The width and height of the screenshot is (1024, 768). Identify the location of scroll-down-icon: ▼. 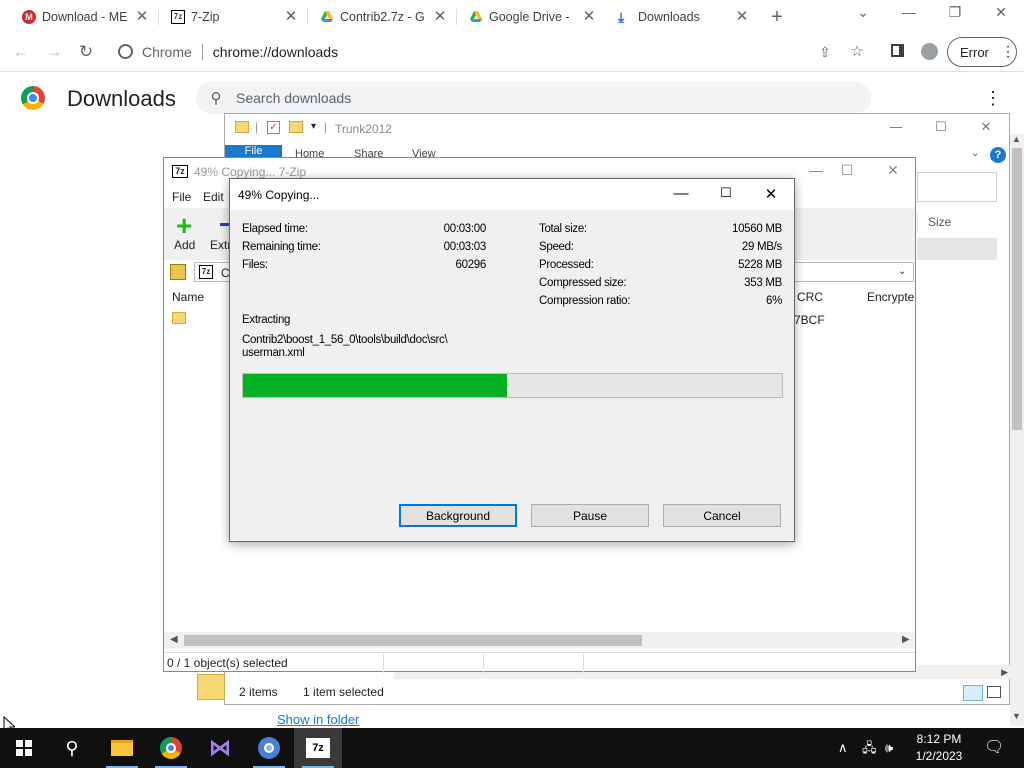
(1016, 716).